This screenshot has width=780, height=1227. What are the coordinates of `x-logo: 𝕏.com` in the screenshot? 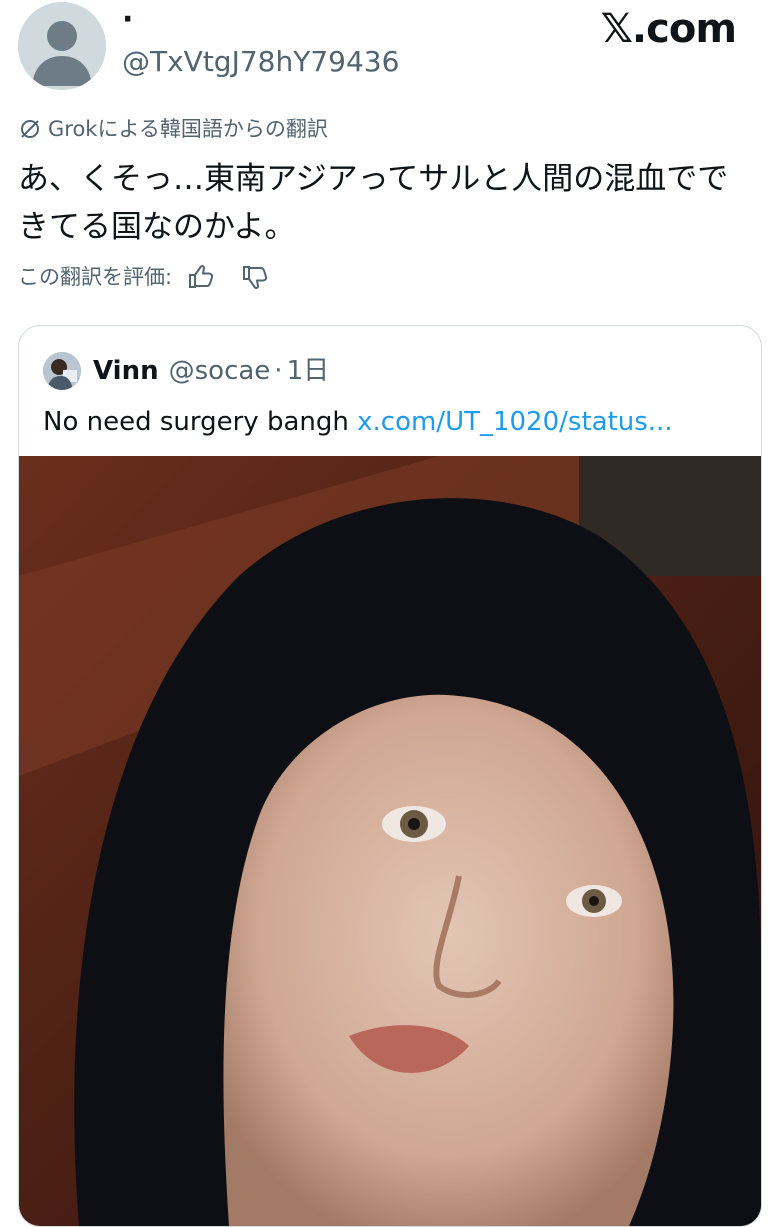 It's located at (668, 29).